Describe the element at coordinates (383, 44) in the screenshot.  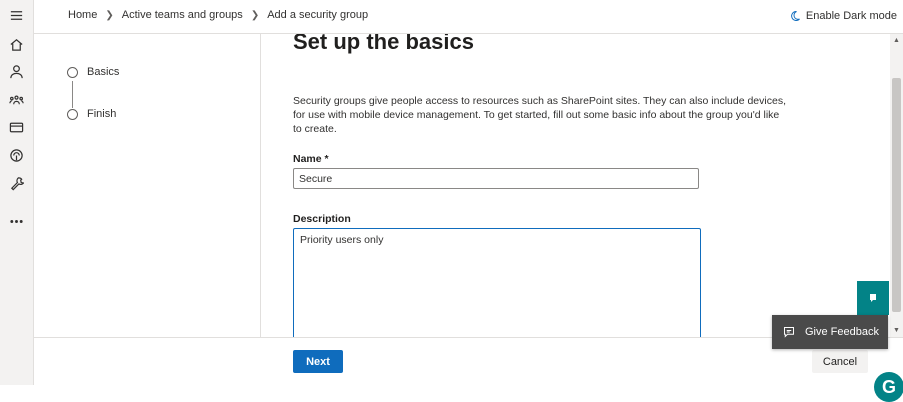
I see `page-title: Set up the basics` at that location.